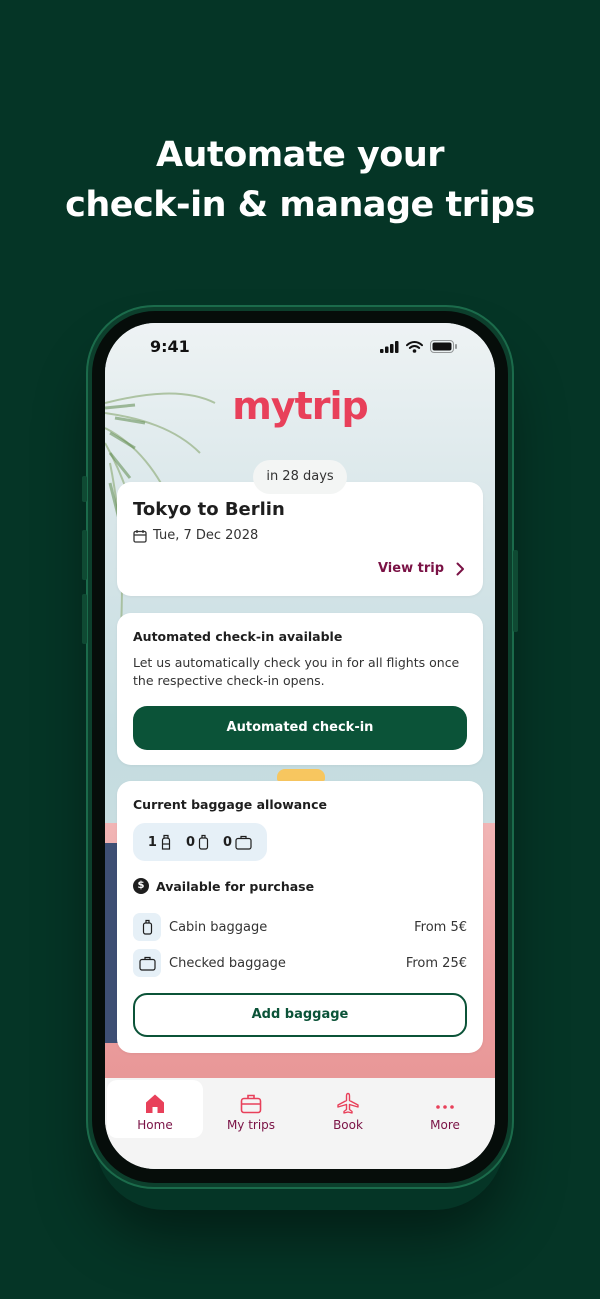  Describe the element at coordinates (301, 775) in the screenshot. I see `background-sun-shape` at that location.